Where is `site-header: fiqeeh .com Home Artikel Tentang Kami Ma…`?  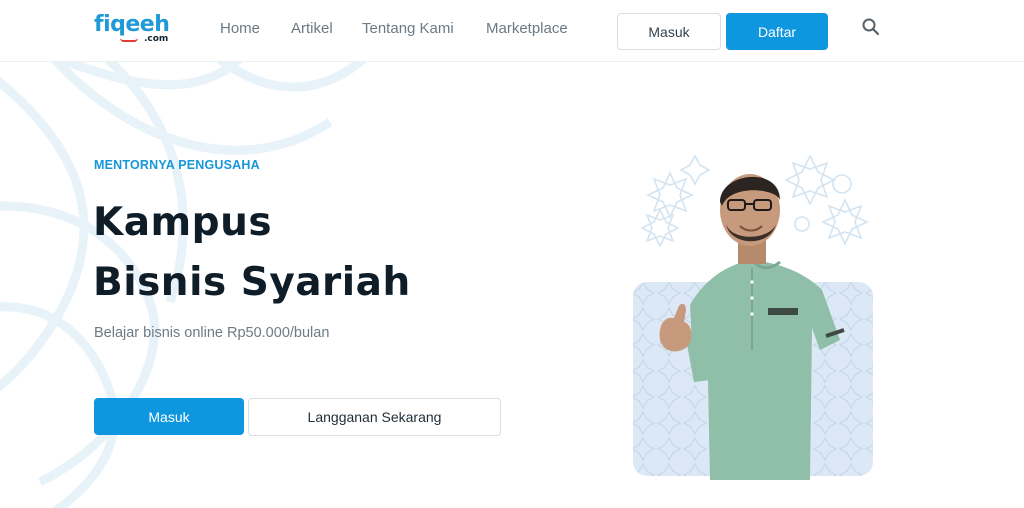
site-header: fiqeeh .com Home Artikel Tentang Kami Ma… is located at coordinates (512, 31).